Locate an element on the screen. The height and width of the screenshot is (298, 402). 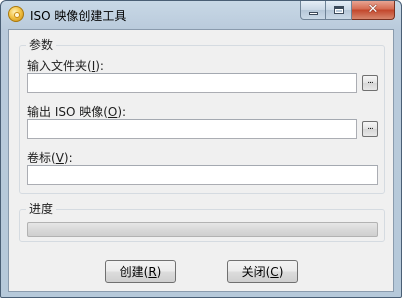
maximize-button is located at coordinates (339, 10).